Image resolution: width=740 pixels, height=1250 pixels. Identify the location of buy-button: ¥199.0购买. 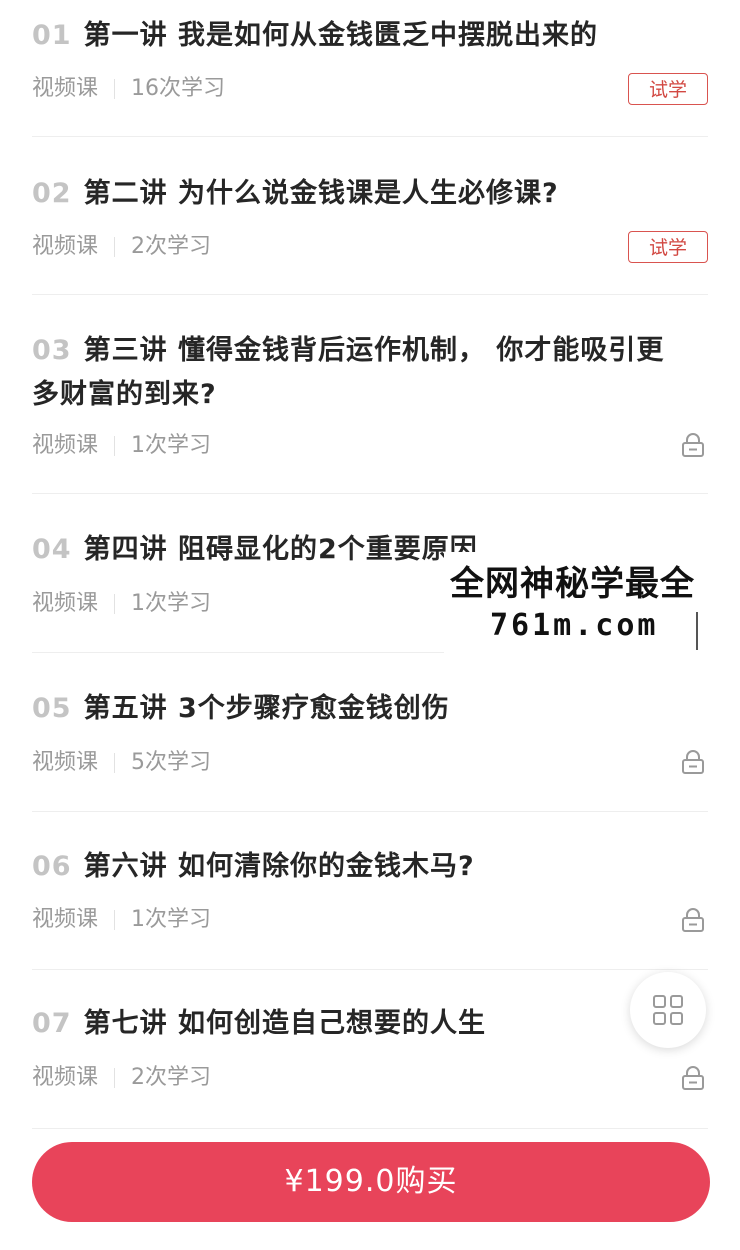
(371, 1182).